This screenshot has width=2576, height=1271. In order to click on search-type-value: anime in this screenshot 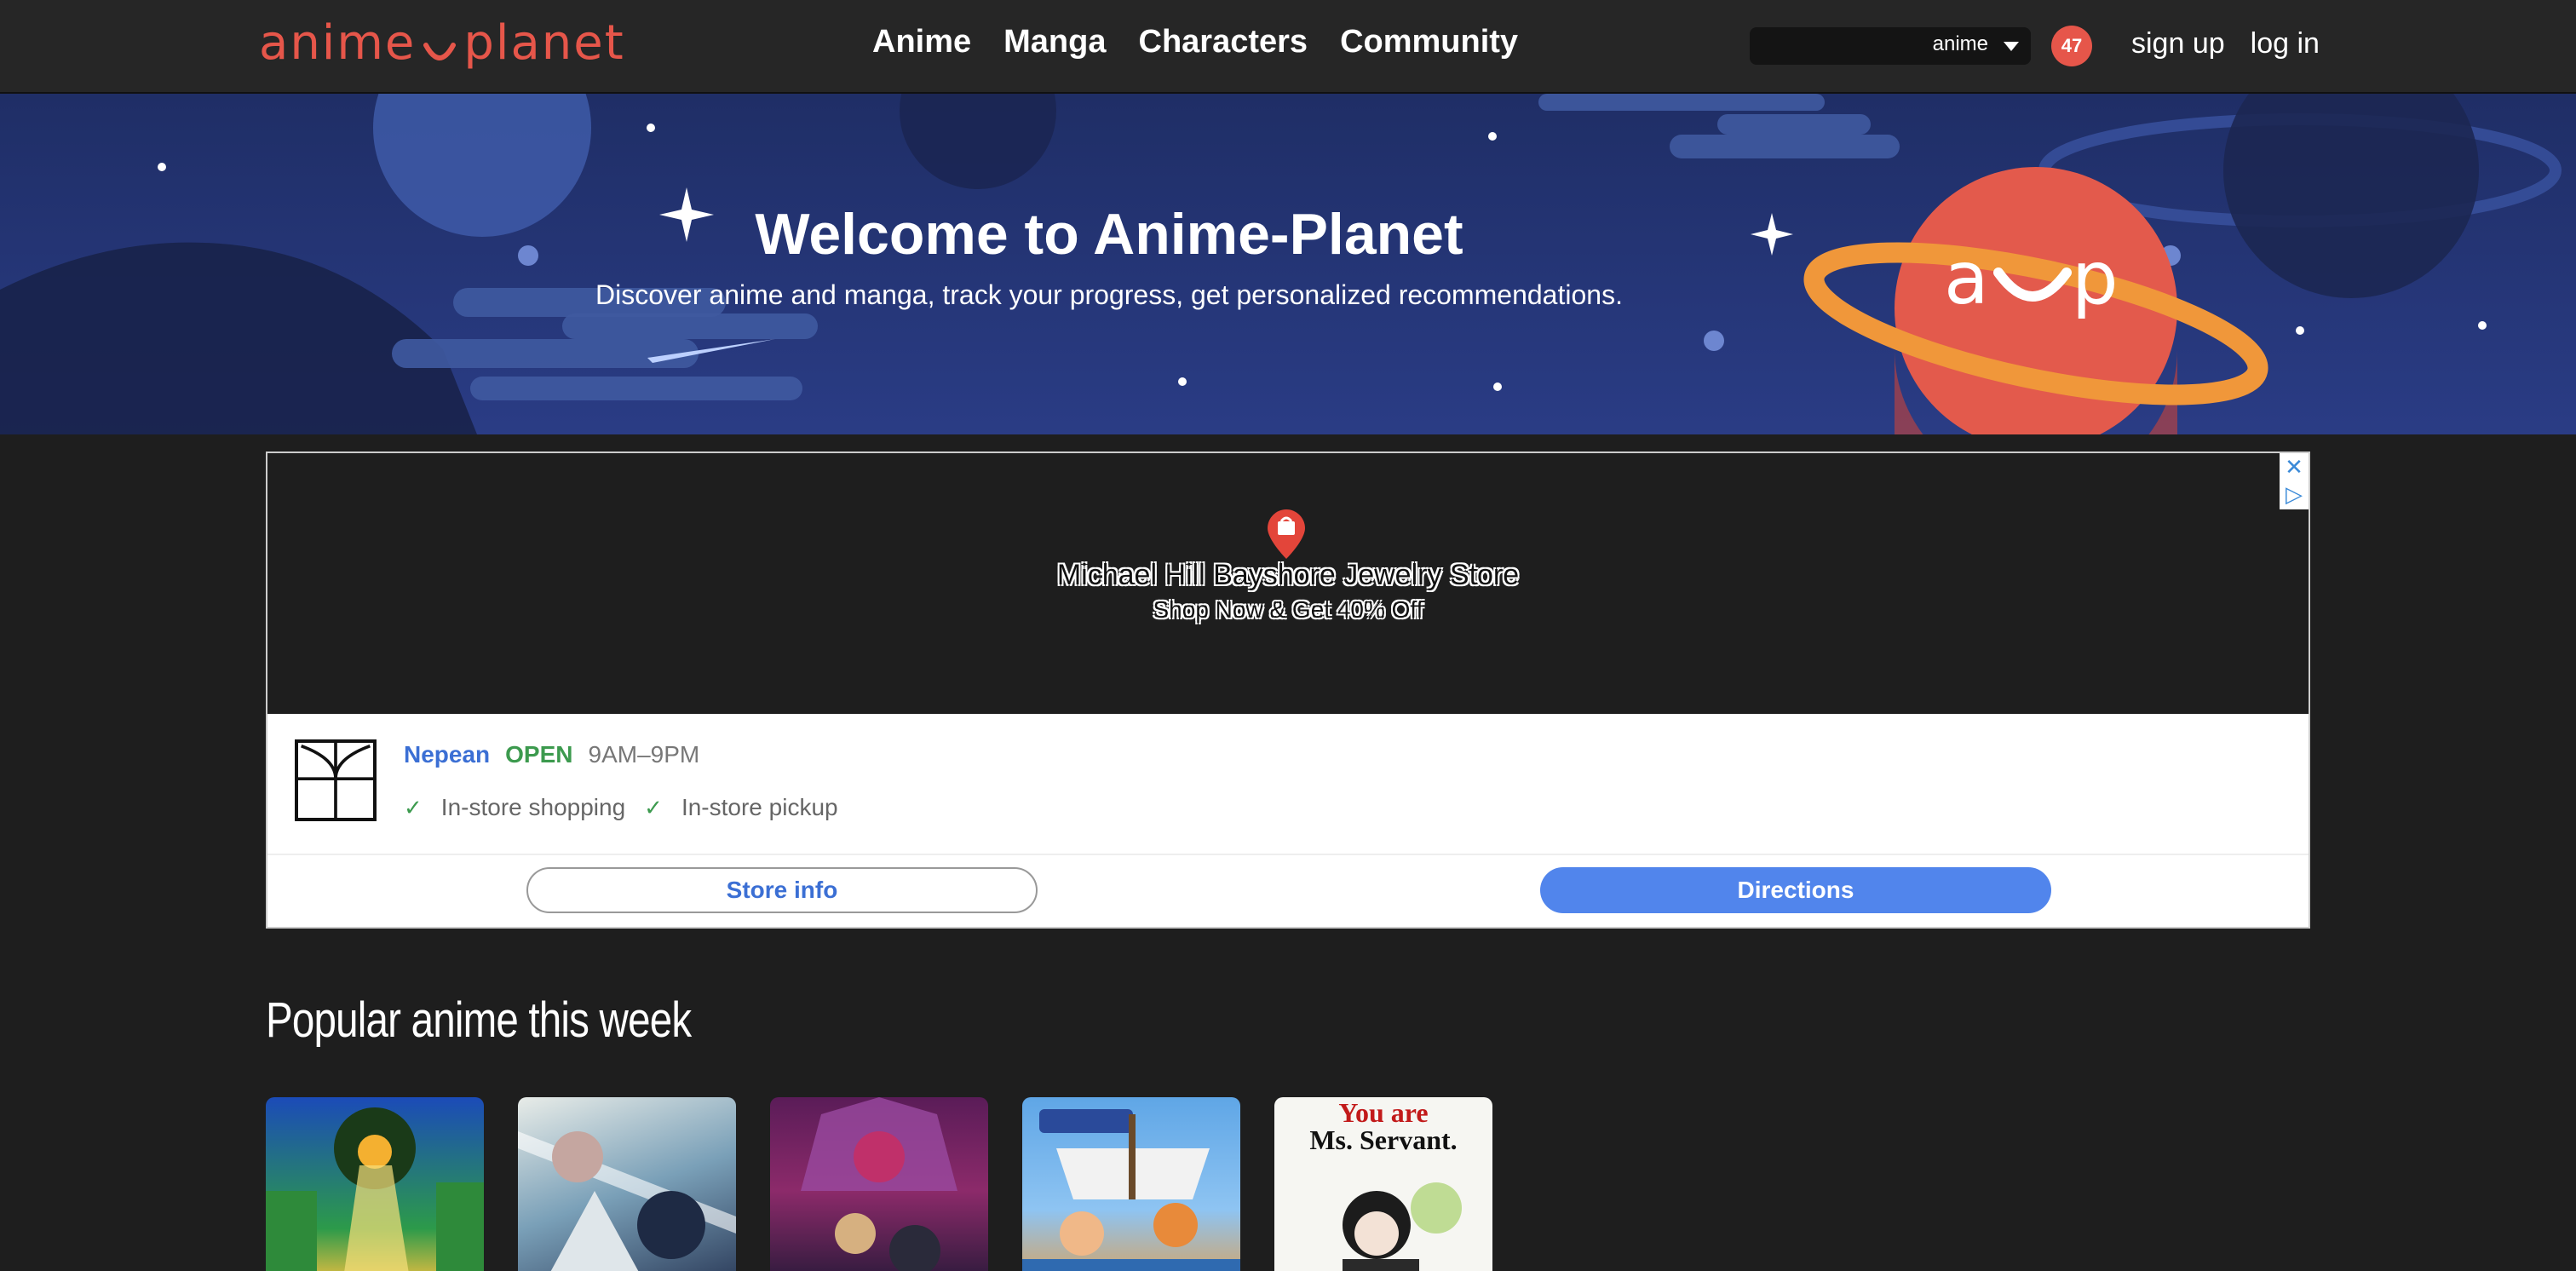, I will do `click(1960, 43)`.